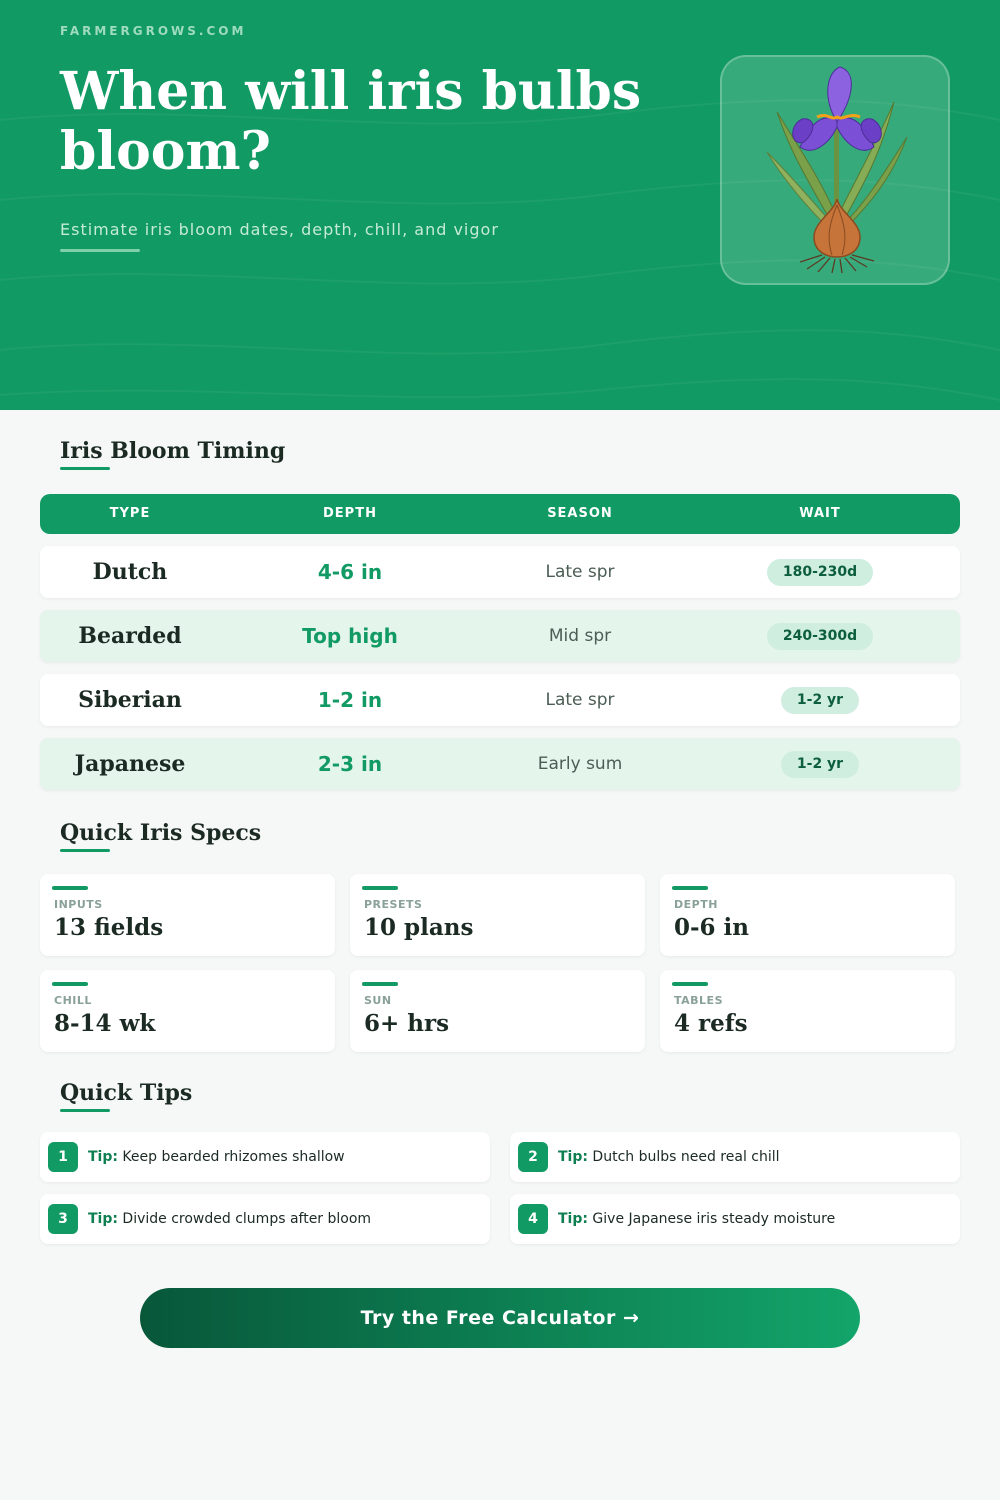  What do you see at coordinates (350, 764) in the screenshot?
I see `cell-depth: 2-3 in` at bounding box center [350, 764].